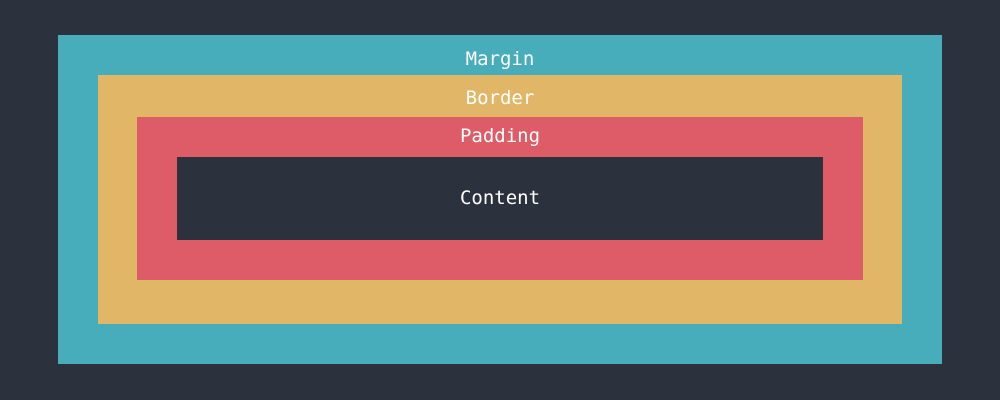 The height and width of the screenshot is (400, 1000). Describe the element at coordinates (500, 198) in the screenshot. I see `content-label: Content` at that location.